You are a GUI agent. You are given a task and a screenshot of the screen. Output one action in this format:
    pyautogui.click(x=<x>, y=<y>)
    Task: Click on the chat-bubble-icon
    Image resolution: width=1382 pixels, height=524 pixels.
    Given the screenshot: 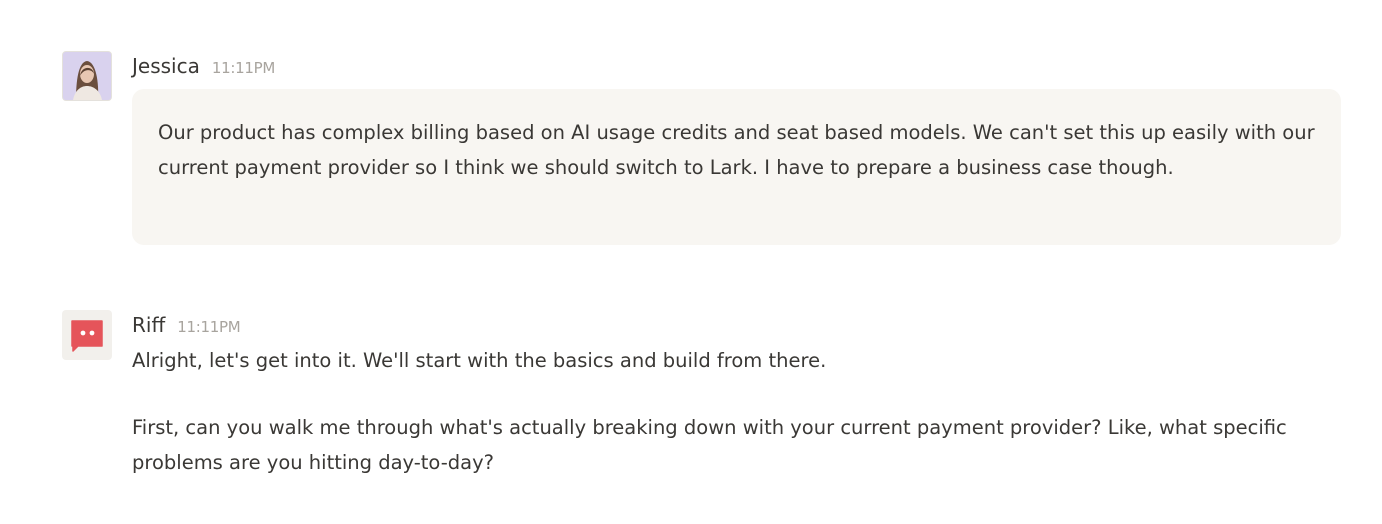 What is the action you would take?
    pyautogui.click(x=87, y=336)
    